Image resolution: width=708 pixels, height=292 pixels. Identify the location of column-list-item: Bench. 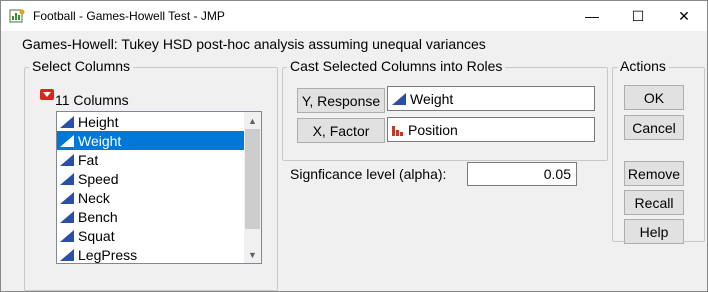
(150, 216).